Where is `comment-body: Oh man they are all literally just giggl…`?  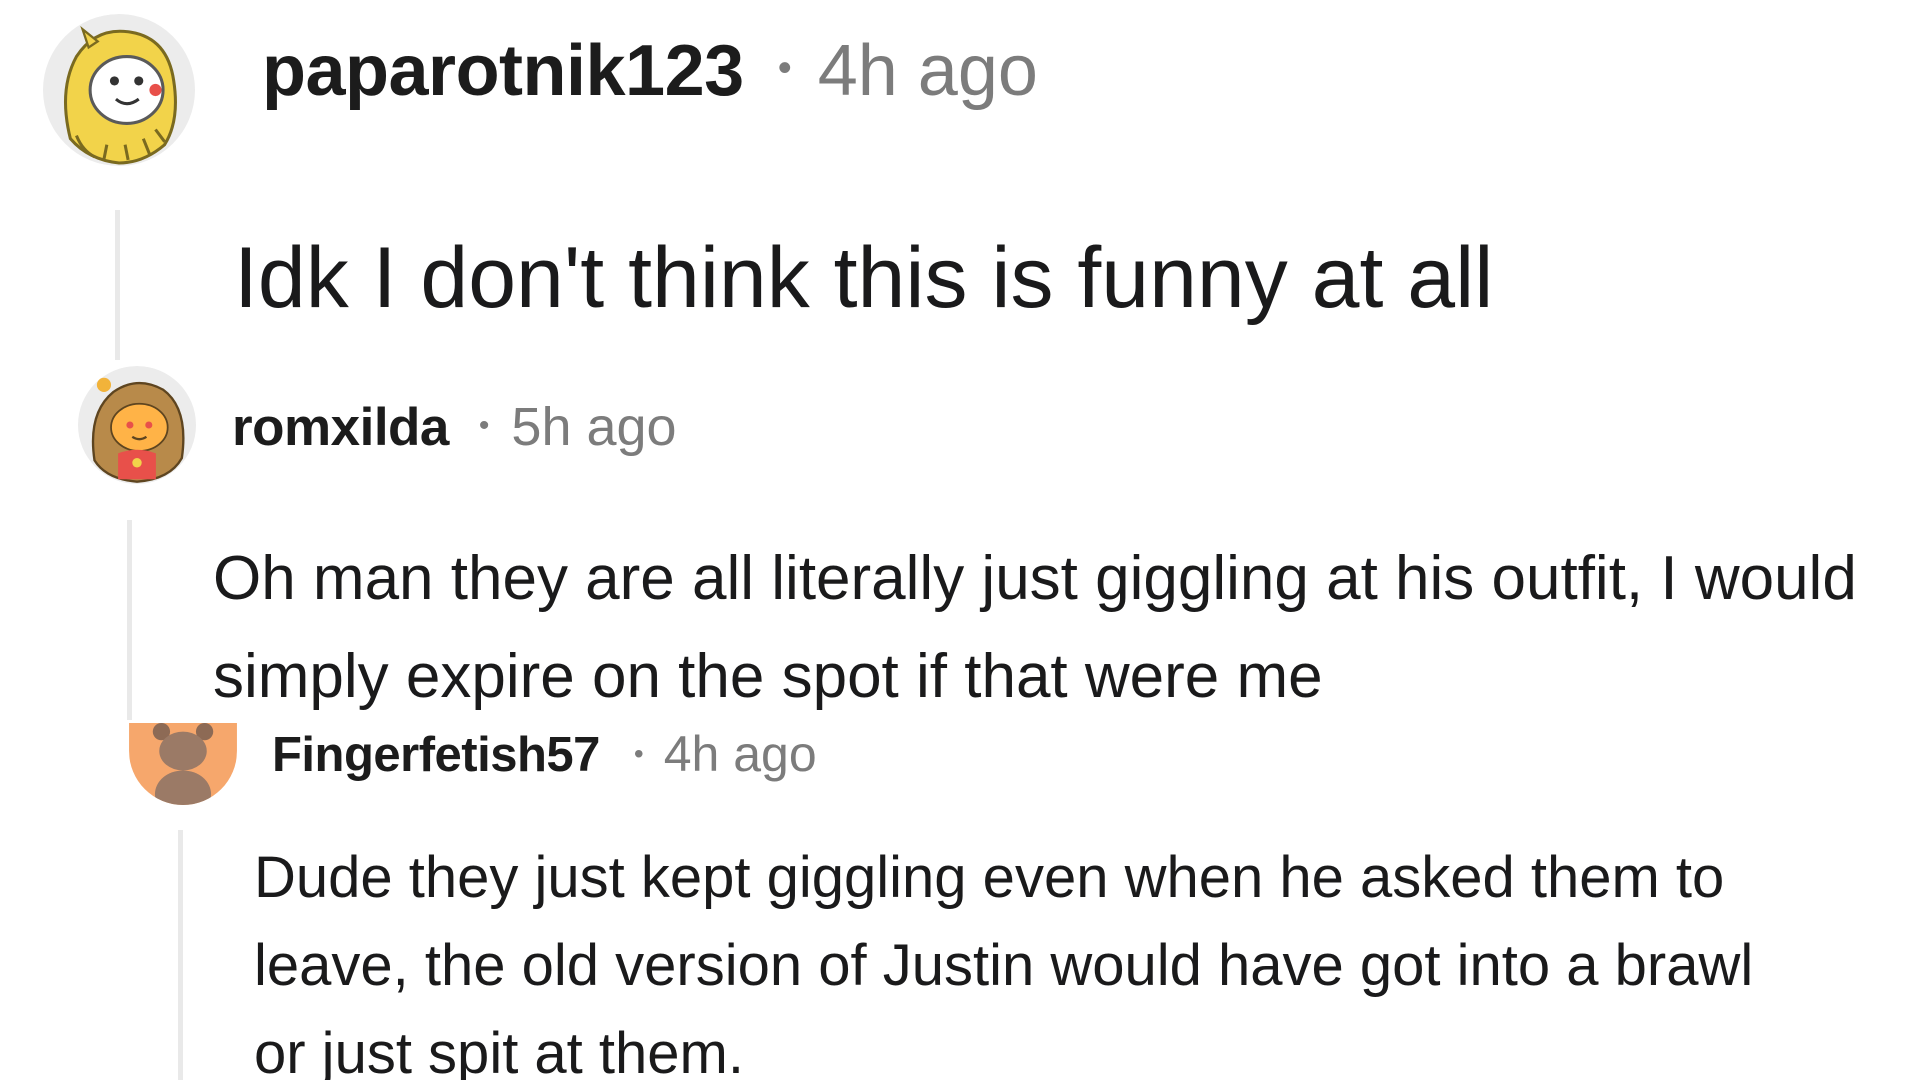 comment-body: Oh man they are all literally just giggl… is located at coordinates (1035, 627).